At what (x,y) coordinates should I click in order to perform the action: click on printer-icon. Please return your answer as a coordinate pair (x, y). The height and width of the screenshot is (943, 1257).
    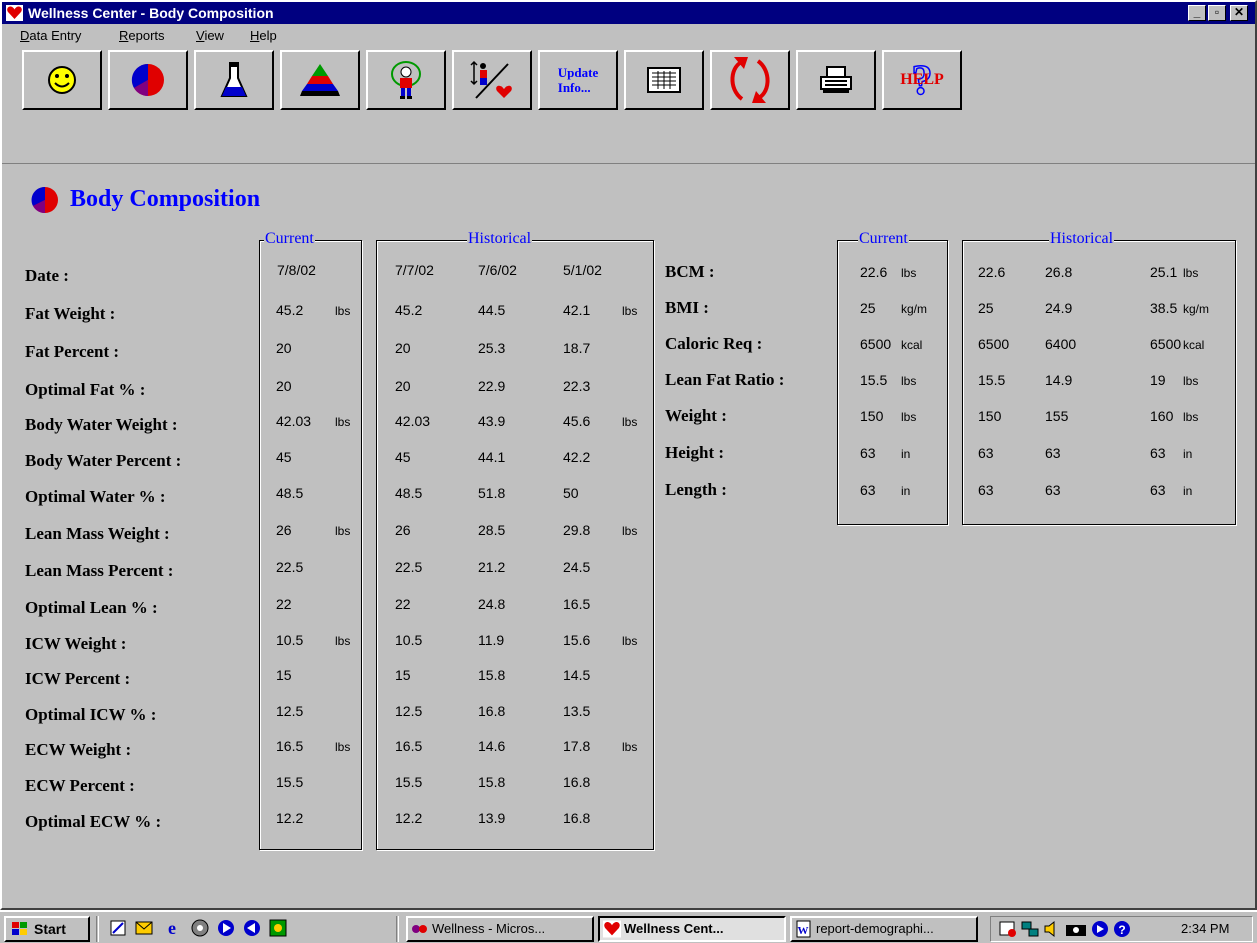
    Looking at the image, I should click on (836, 79).